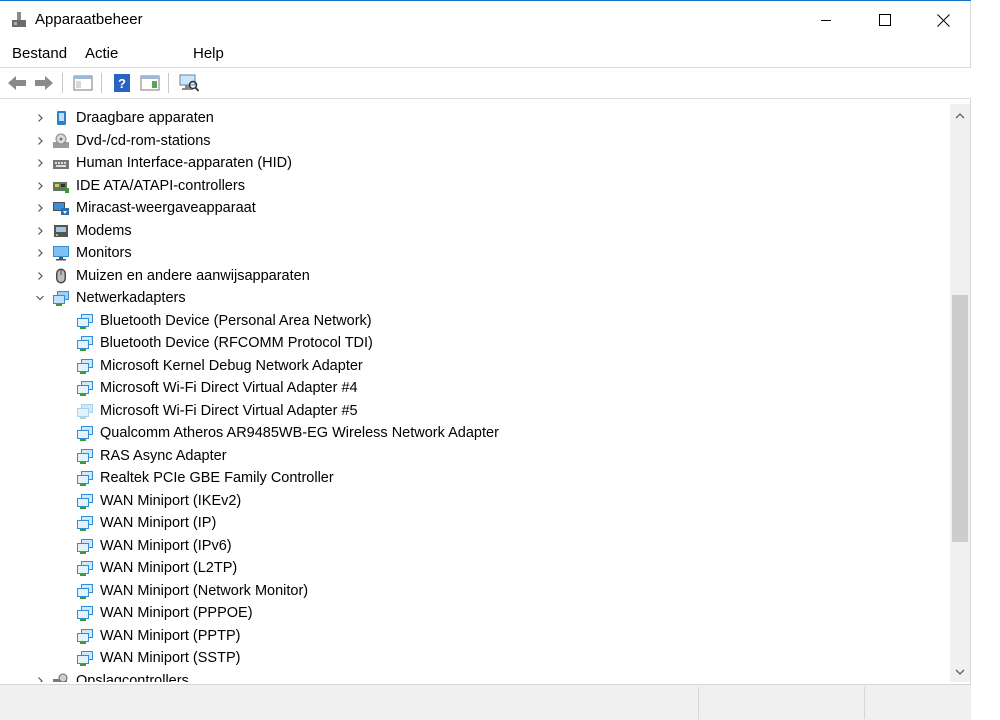  I want to click on network-adapter-item: WAN Miniport (SSTP), so click(158, 658).